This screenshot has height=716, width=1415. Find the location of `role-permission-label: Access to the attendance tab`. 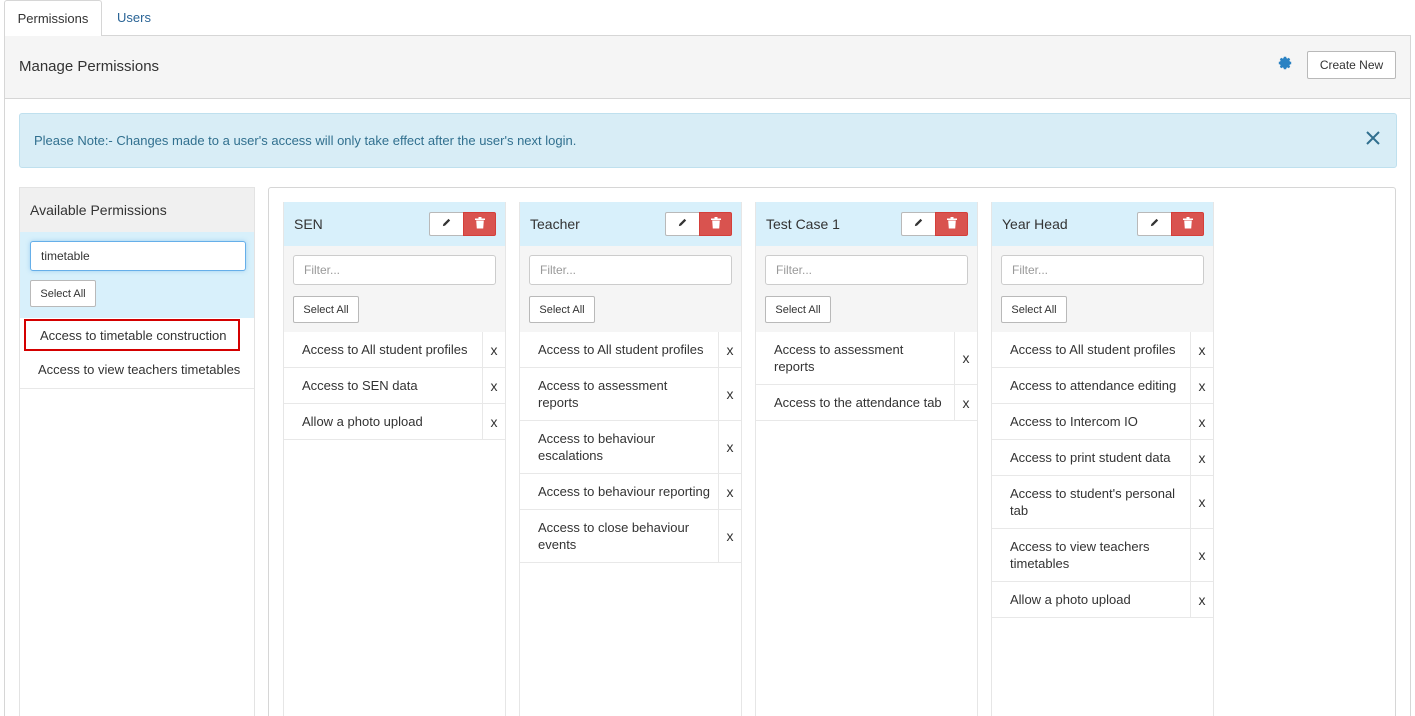

role-permission-label: Access to the attendance tab is located at coordinates (858, 402).